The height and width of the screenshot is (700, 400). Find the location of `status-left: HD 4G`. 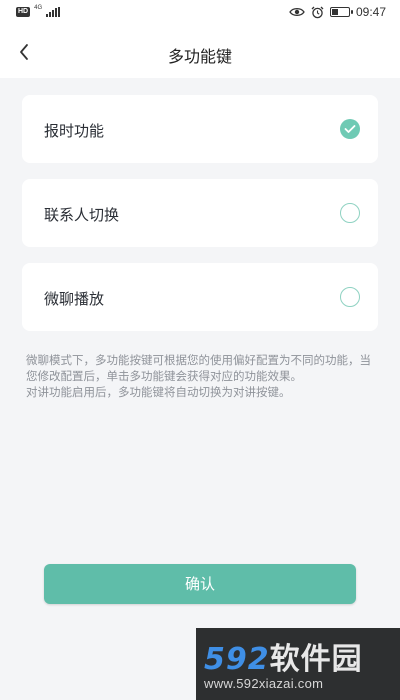

status-left: HD 4G is located at coordinates (38, 11).